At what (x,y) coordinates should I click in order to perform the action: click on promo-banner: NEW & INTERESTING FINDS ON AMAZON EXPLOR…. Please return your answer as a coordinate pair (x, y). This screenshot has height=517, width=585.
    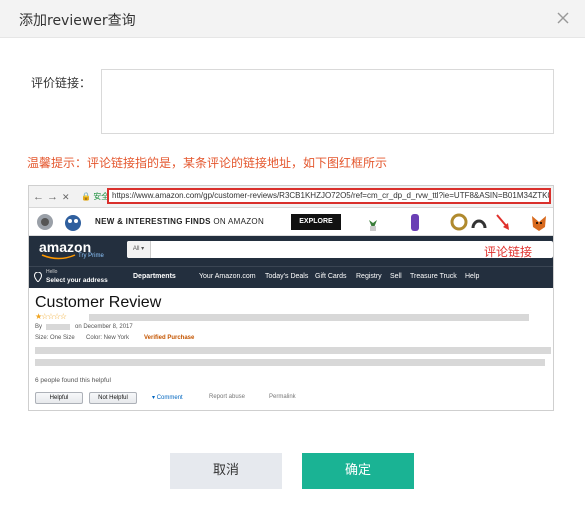
    Looking at the image, I should click on (291, 222).